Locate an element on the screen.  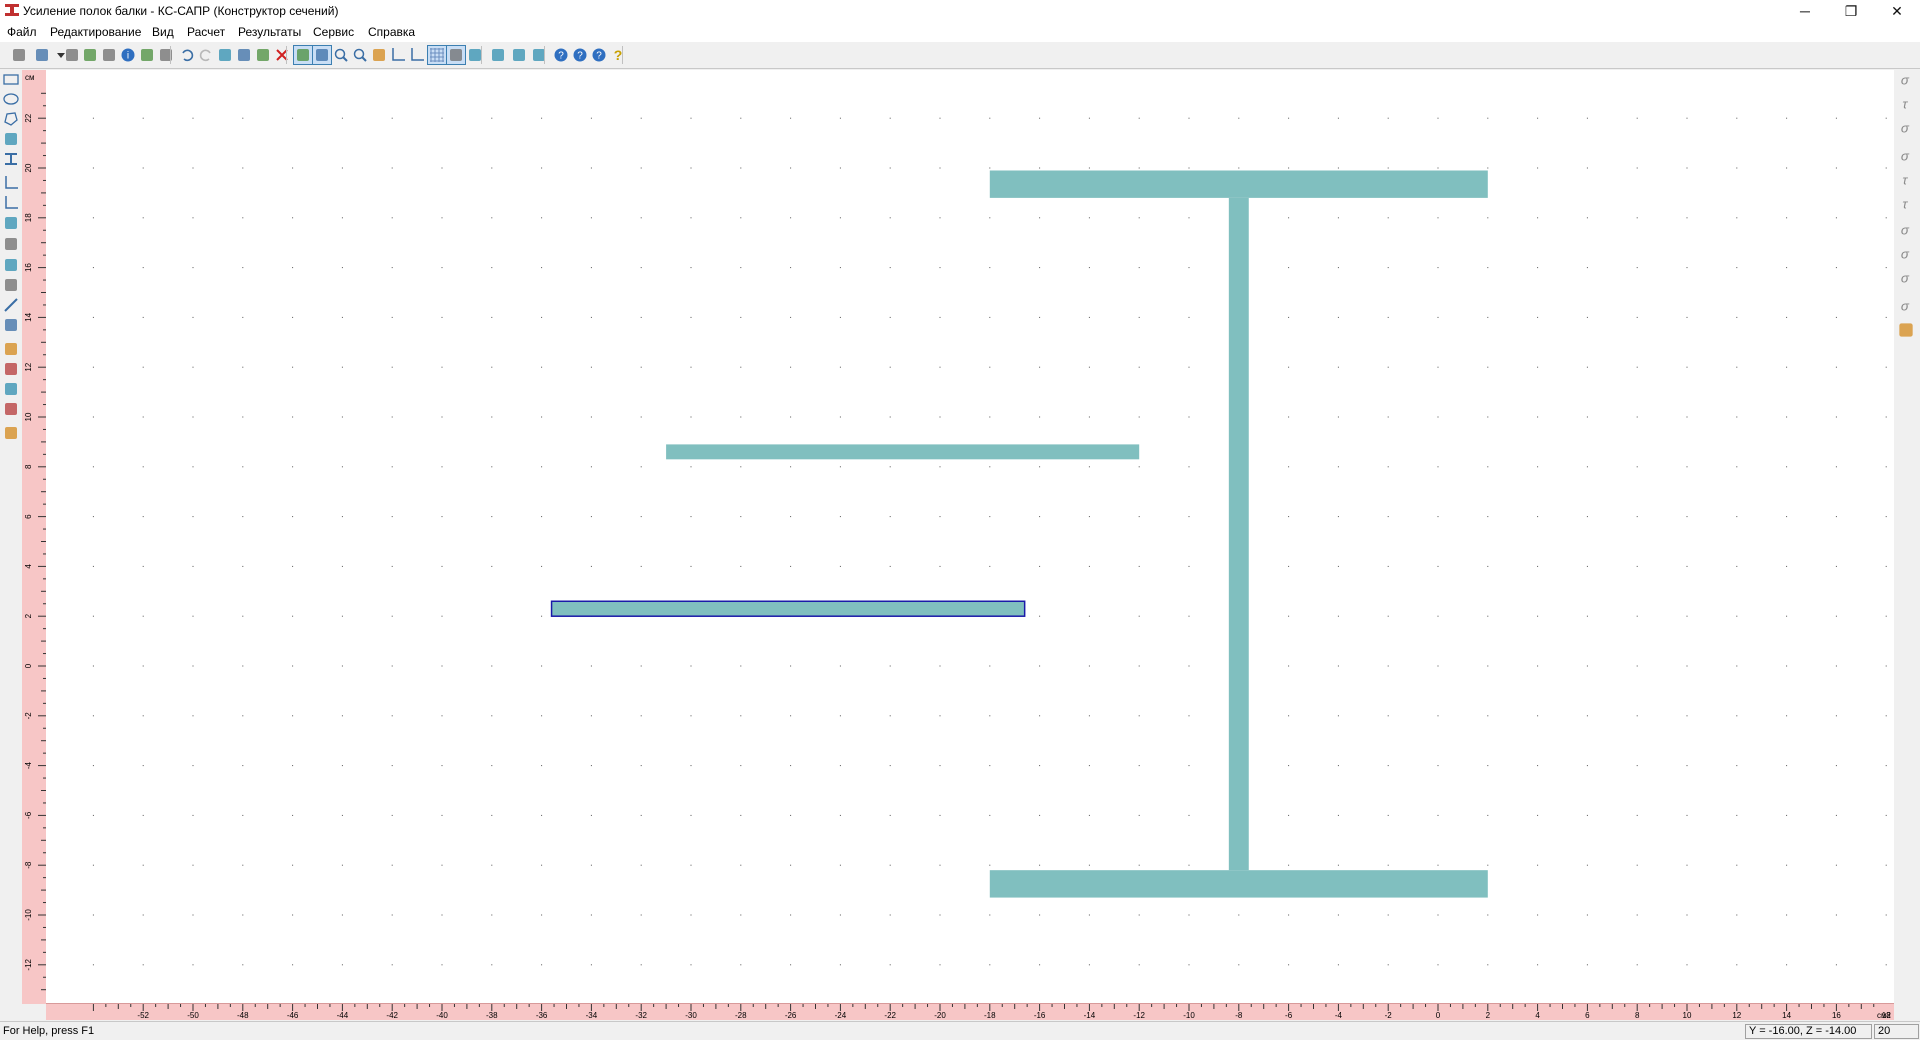
properties-button is located at coordinates (11, 433).